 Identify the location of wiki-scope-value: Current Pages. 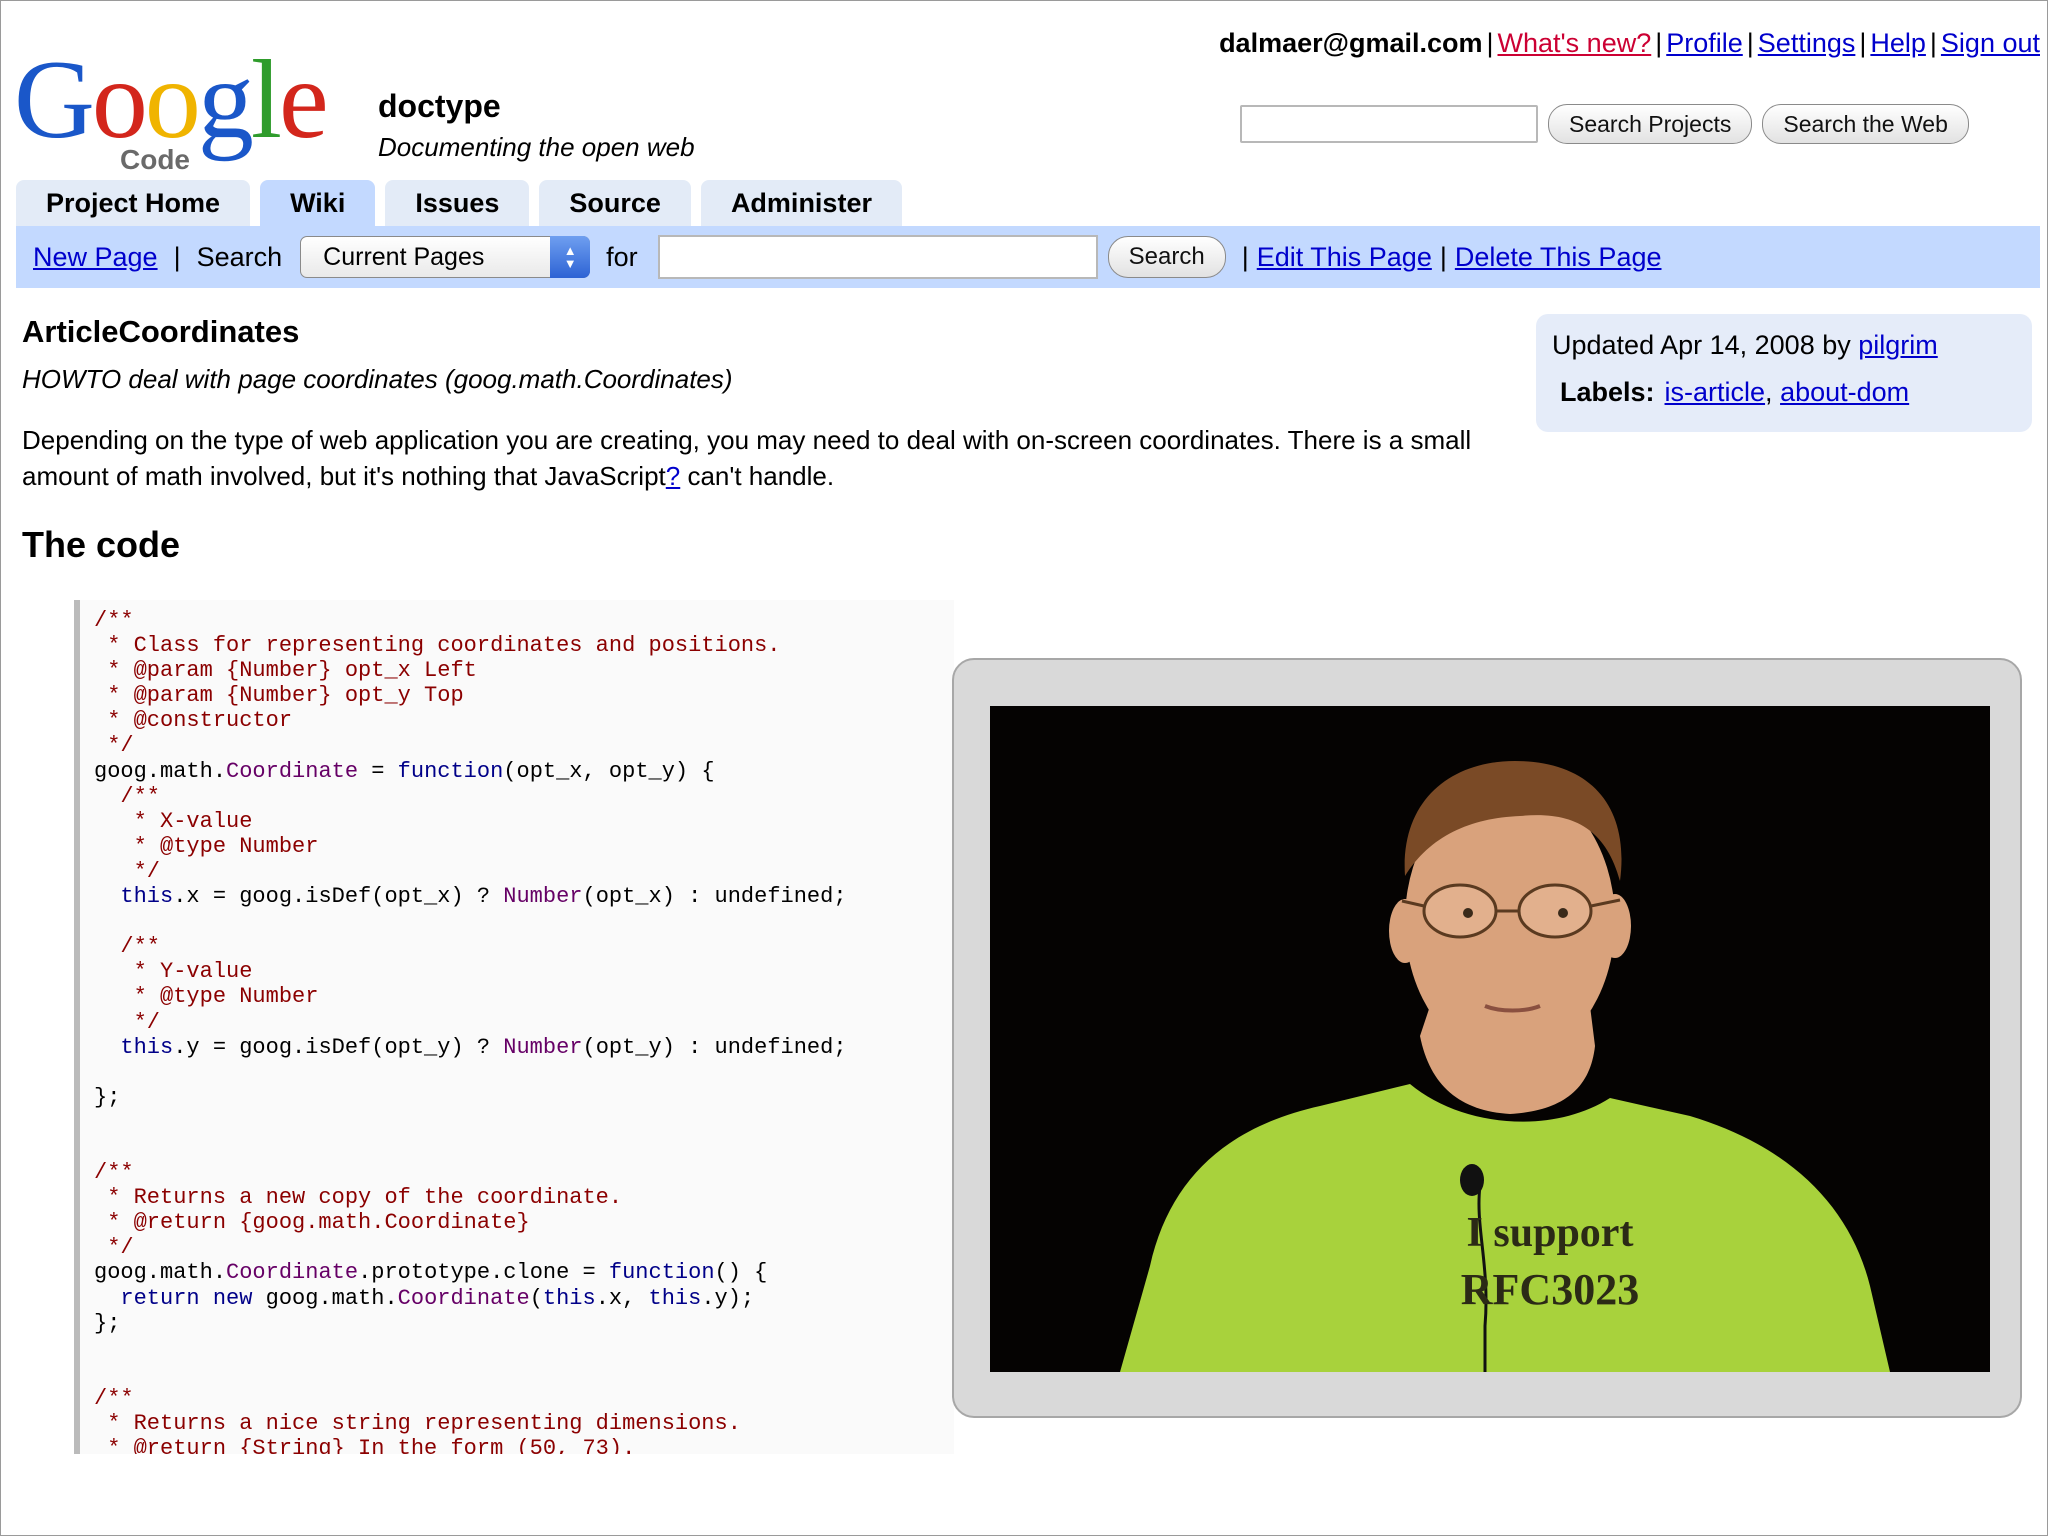
(404, 256).